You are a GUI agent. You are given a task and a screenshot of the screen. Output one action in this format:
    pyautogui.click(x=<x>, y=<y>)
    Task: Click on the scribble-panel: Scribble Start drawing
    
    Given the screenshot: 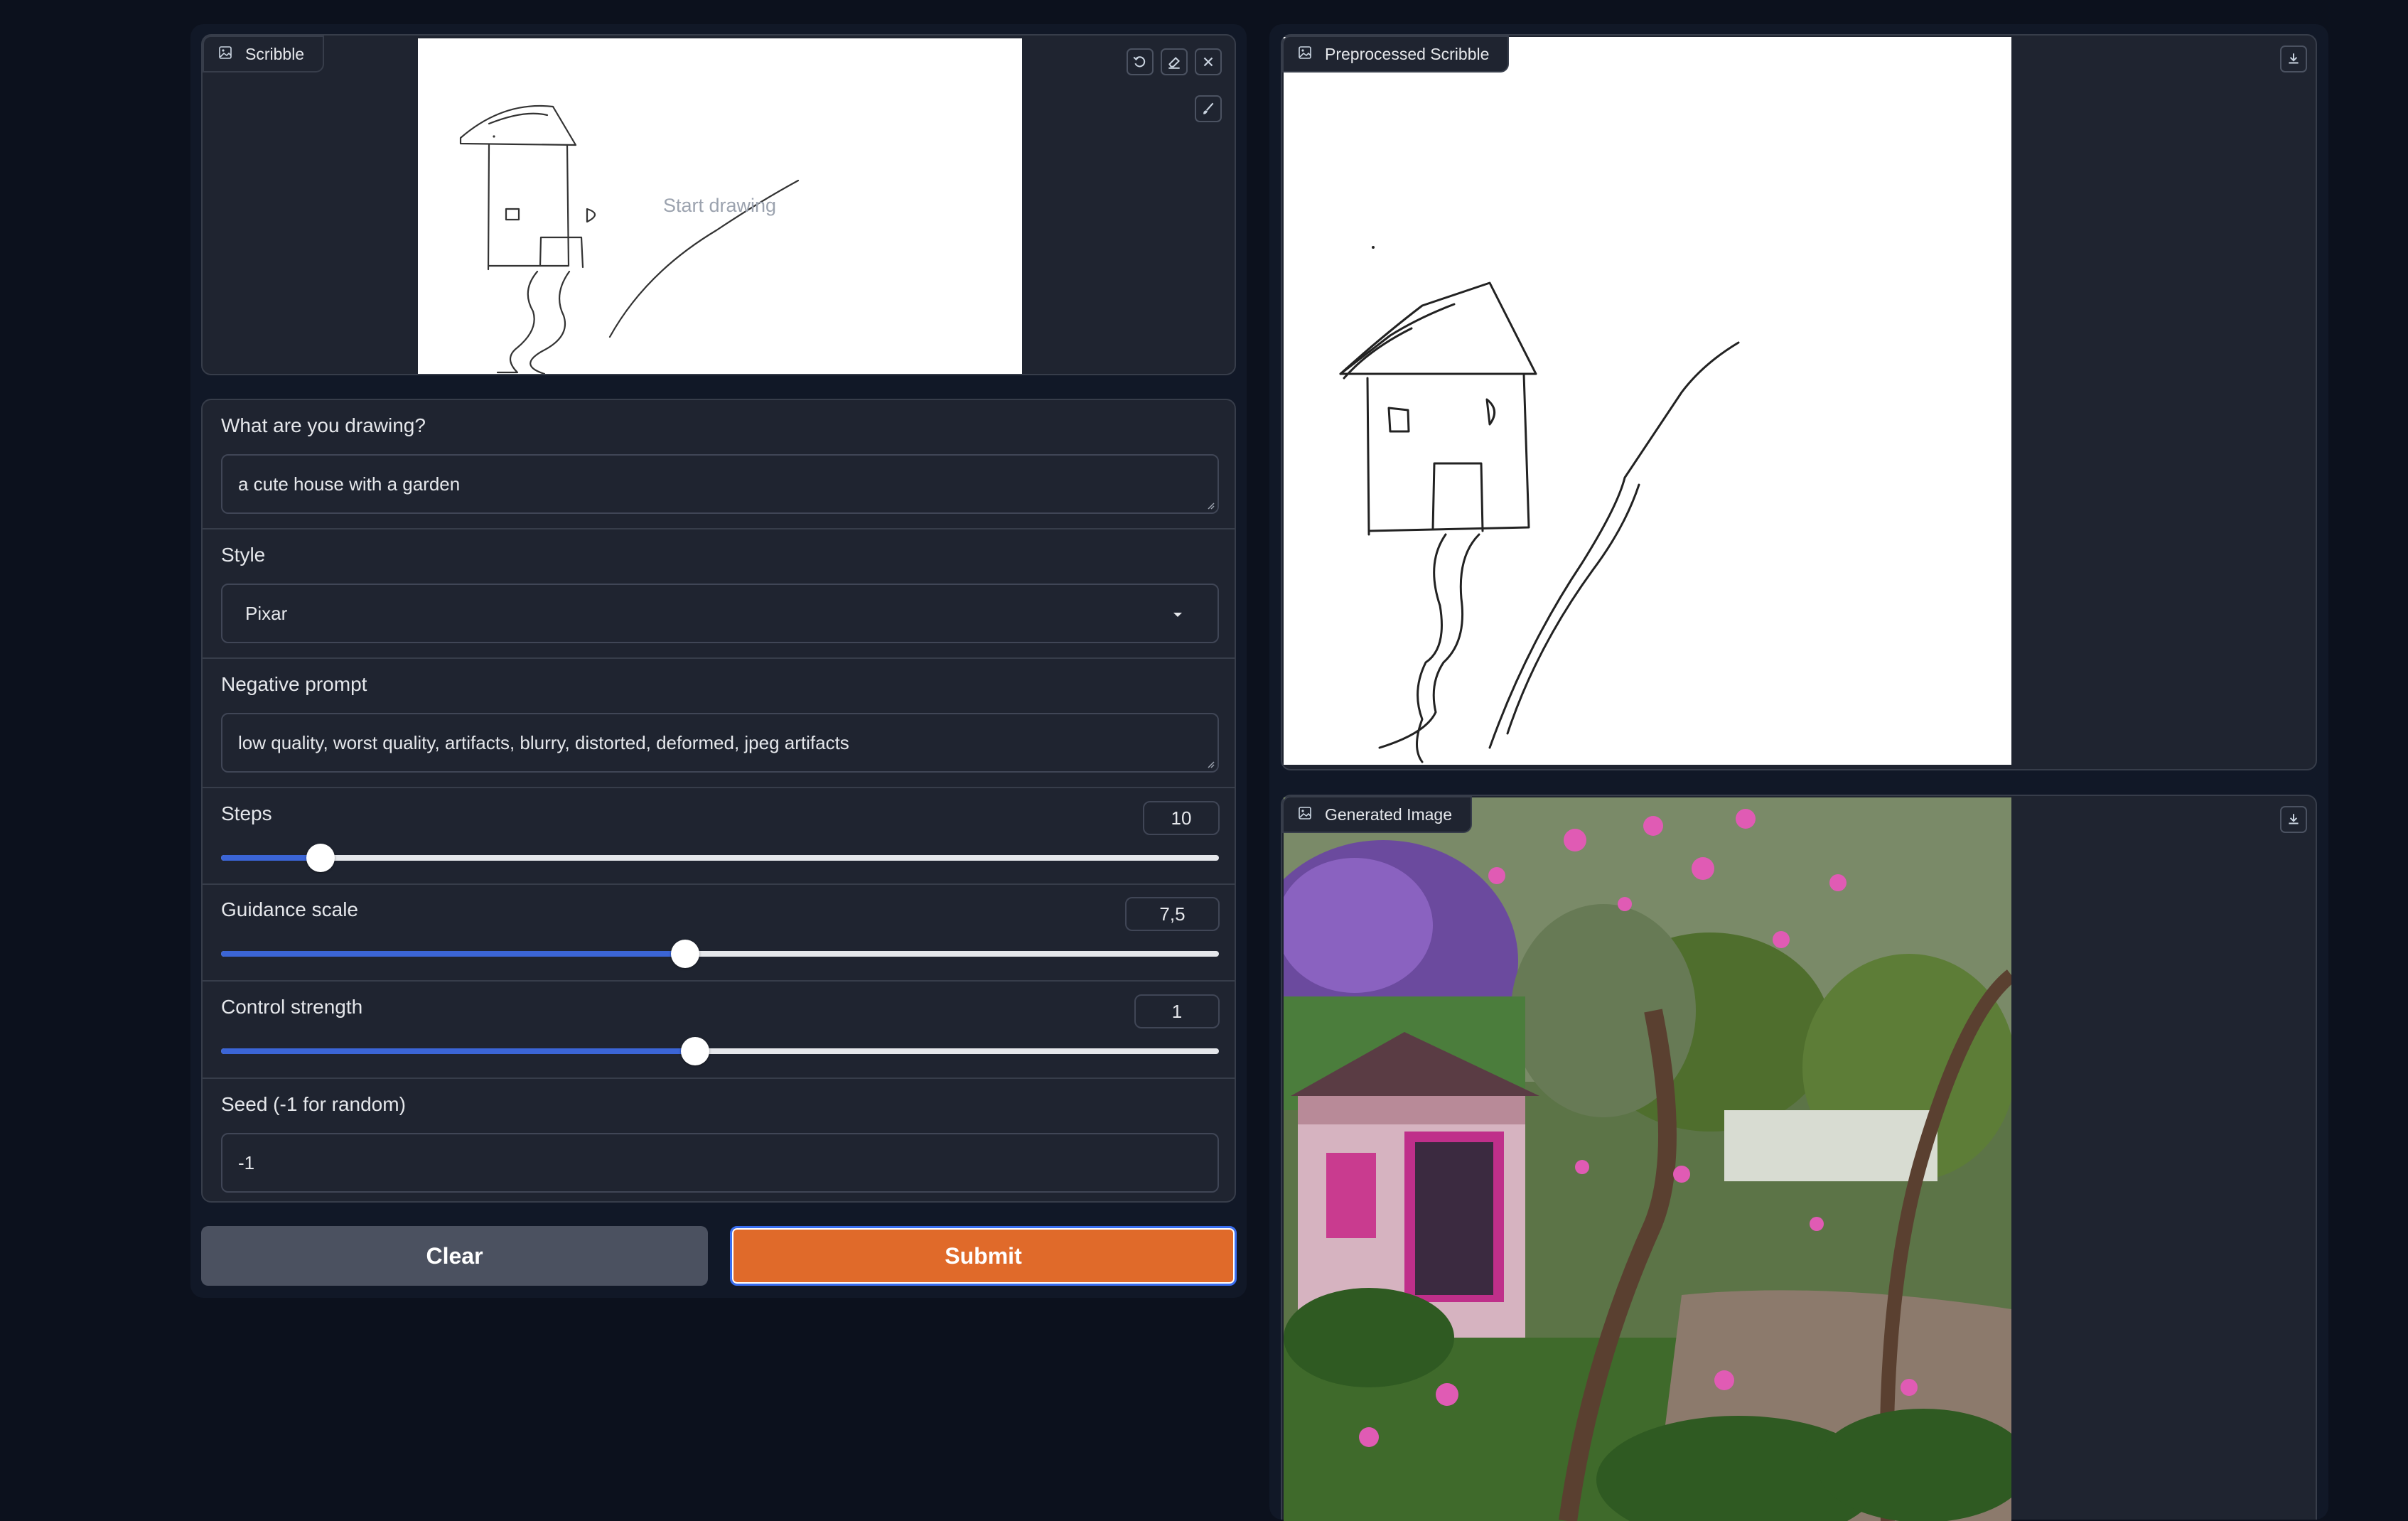 What is the action you would take?
    pyautogui.click(x=718, y=204)
    